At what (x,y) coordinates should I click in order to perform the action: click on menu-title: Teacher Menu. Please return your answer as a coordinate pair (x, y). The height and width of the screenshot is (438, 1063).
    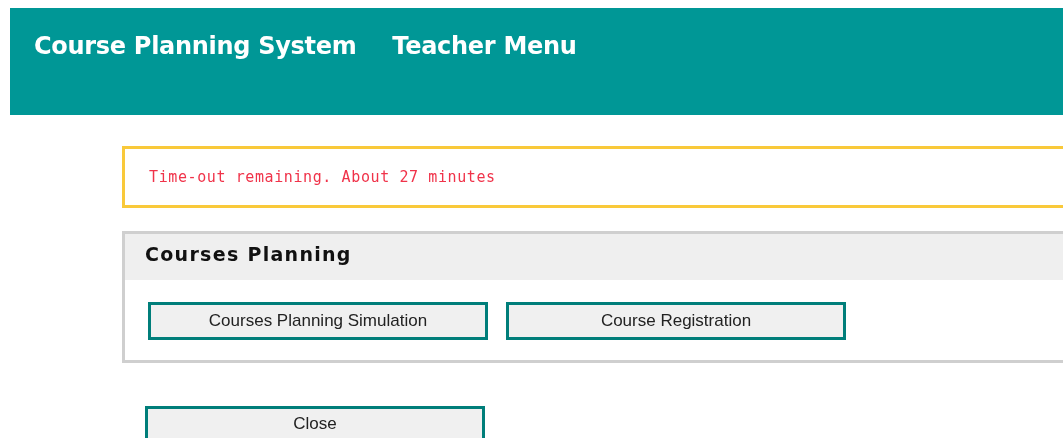
    Looking at the image, I should click on (484, 46).